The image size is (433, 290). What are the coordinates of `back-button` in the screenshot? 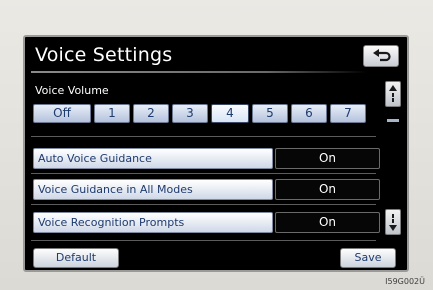 It's located at (381, 56).